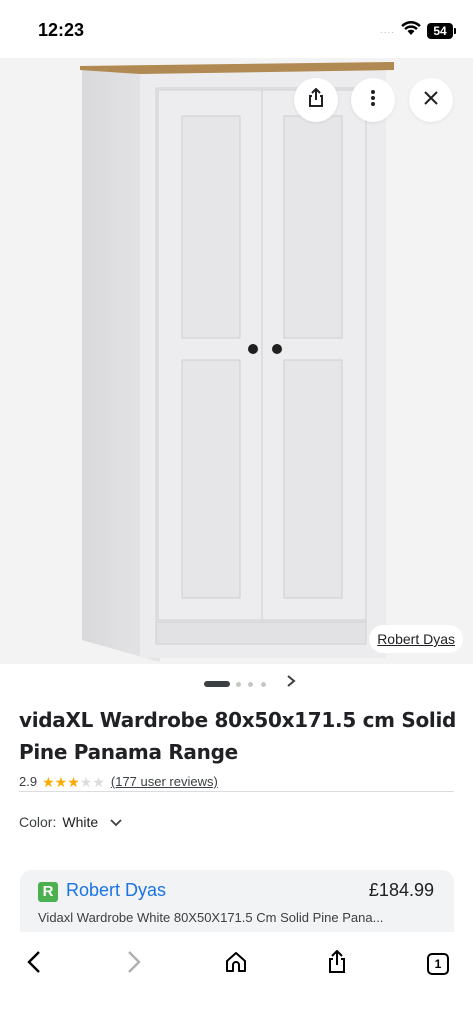 Image resolution: width=473 pixels, height=1024 pixels. I want to click on more-options-button, so click(373, 100).